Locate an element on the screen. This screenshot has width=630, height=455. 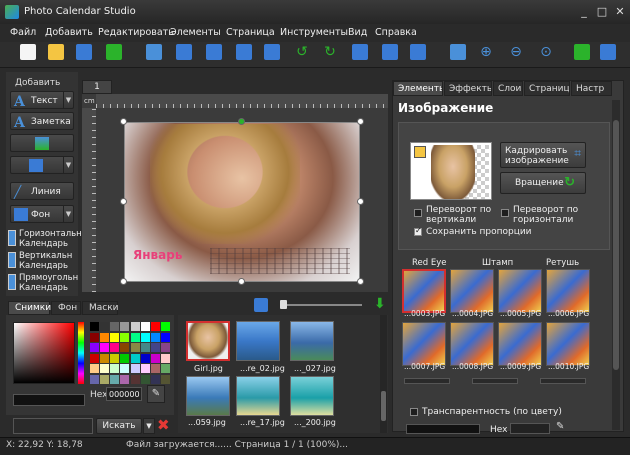
bring-forward-icon is located at coordinates (214, 52).